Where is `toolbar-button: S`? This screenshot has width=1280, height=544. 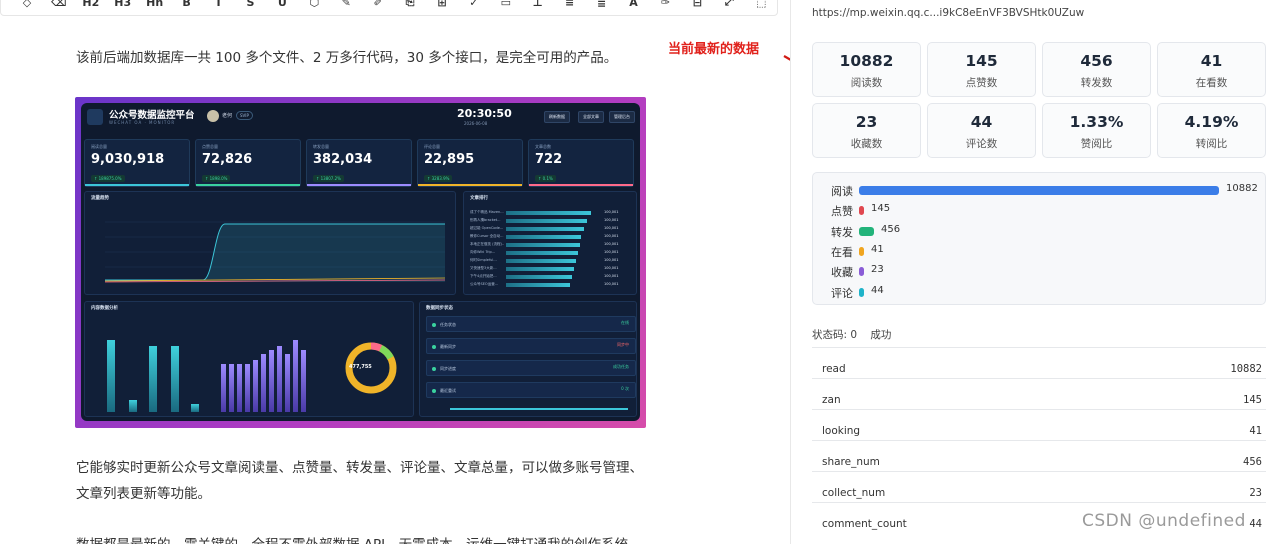
toolbar-button: S is located at coordinates (250, 6).